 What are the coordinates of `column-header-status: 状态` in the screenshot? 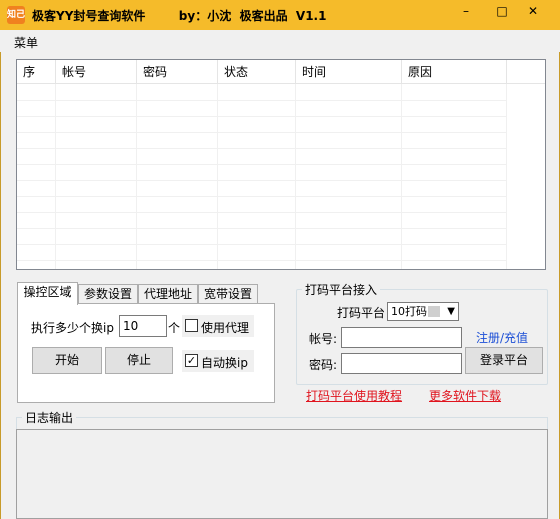 It's located at (257, 72).